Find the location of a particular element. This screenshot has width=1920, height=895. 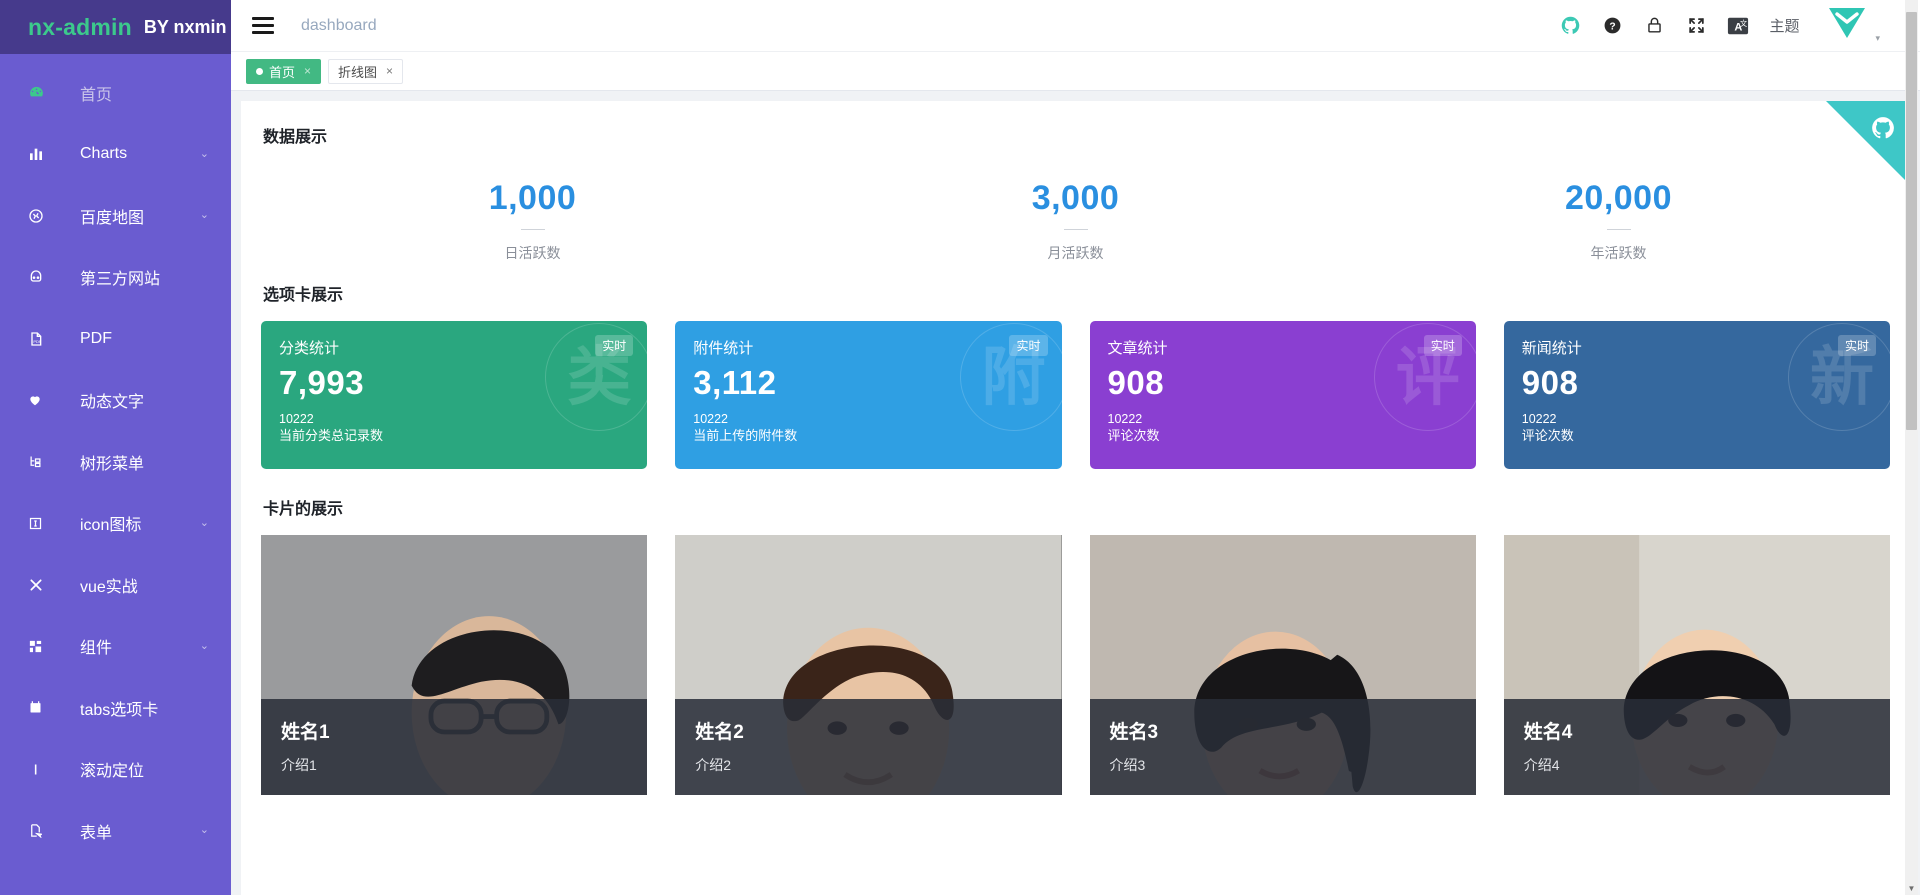

photo-card-overlay: 姓名1 介绍1 is located at coordinates (454, 747).